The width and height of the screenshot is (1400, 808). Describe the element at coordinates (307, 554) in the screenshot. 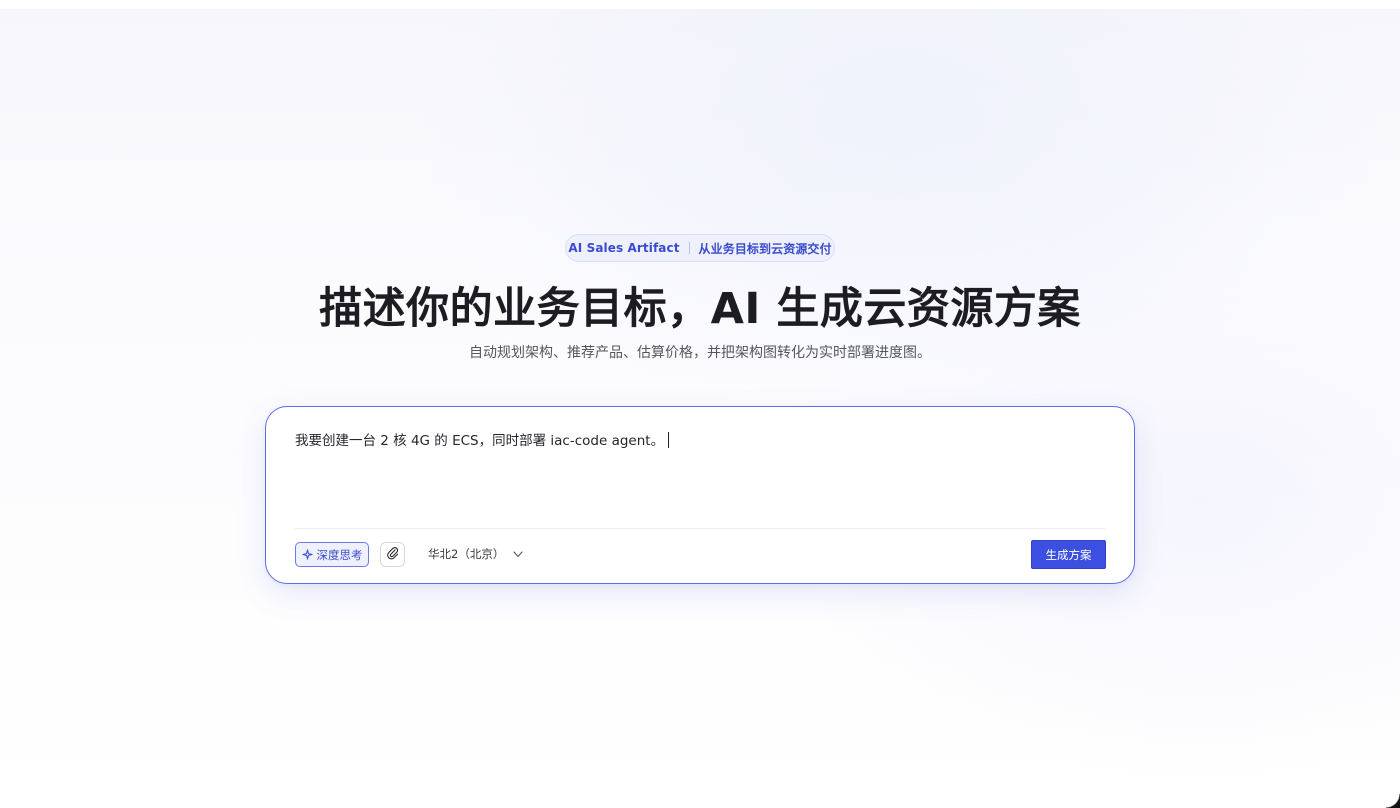

I see `sparkle-icon` at that location.